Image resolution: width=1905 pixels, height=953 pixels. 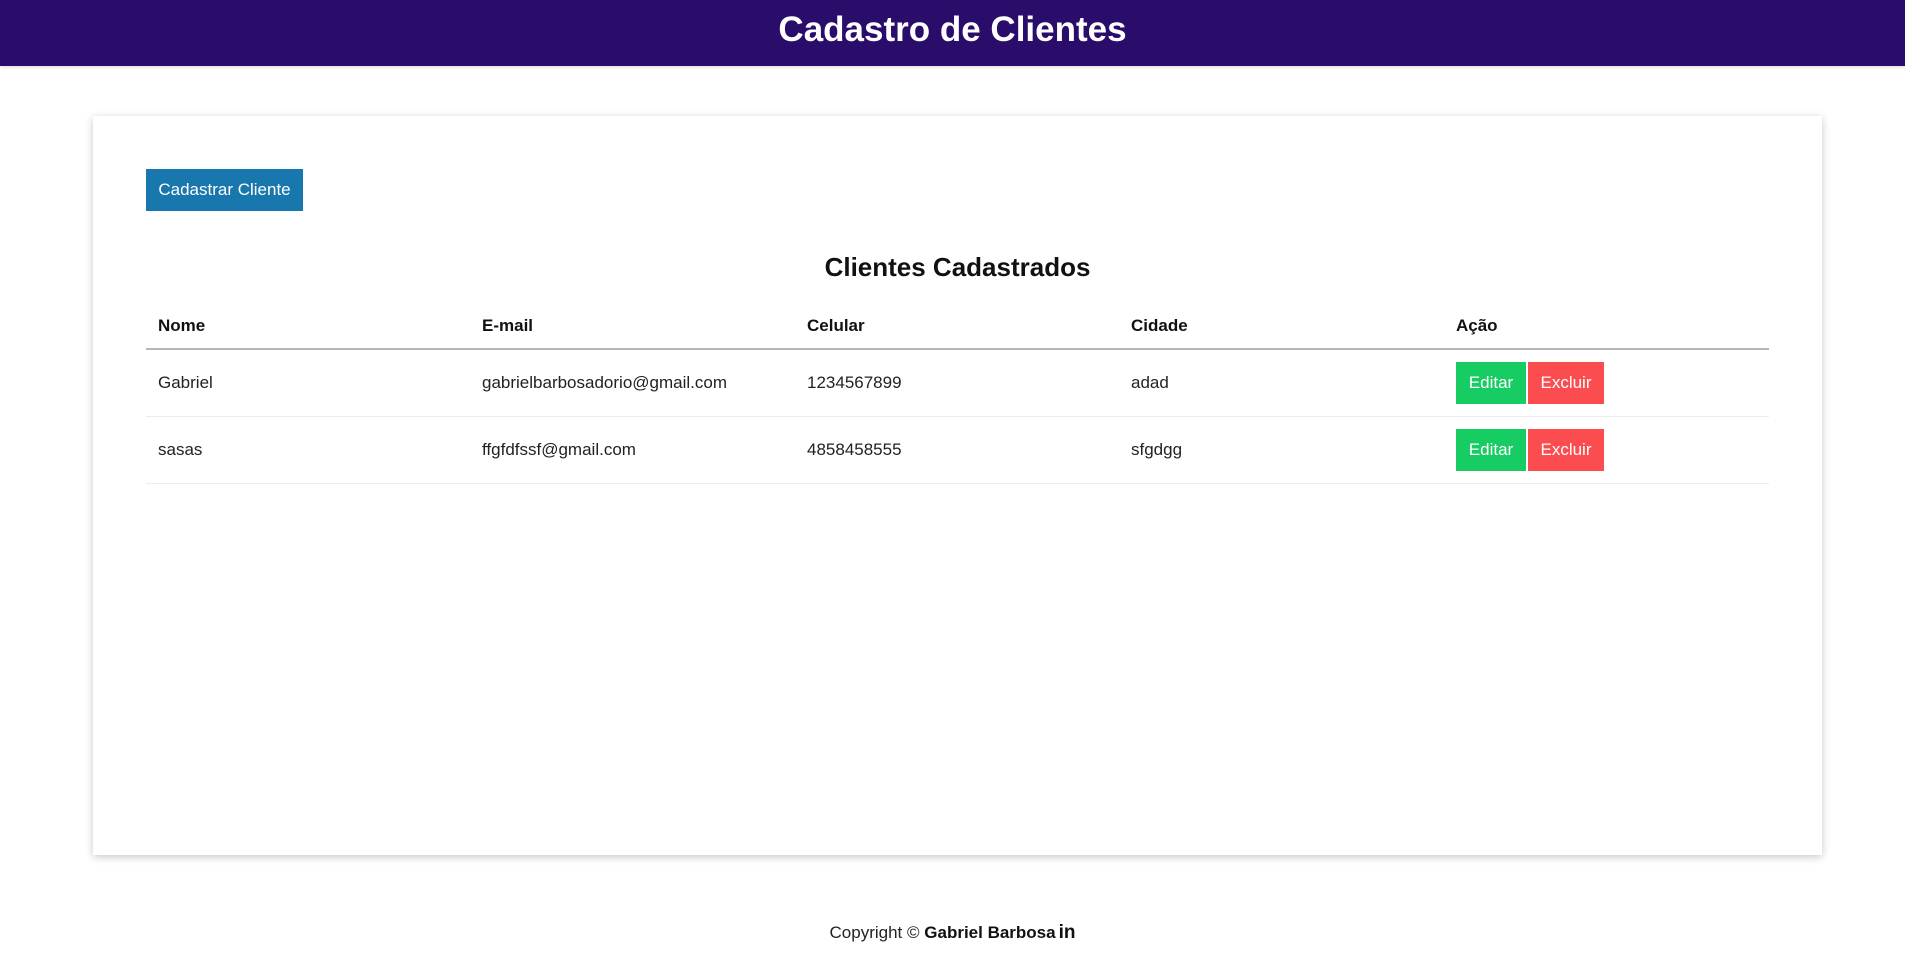 I want to click on column-header-acao: Ação, so click(x=1606, y=326).